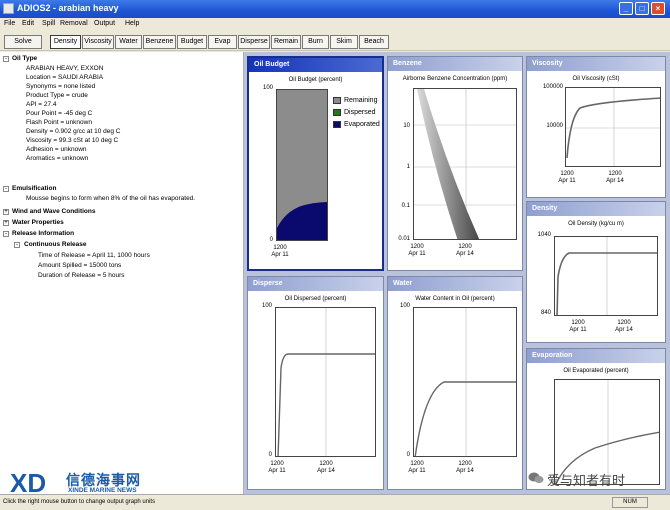 This screenshot has height=510, width=670. What do you see at coordinates (554, 126) in the screenshot?
I see `y-tick-label: 10000` at bounding box center [554, 126].